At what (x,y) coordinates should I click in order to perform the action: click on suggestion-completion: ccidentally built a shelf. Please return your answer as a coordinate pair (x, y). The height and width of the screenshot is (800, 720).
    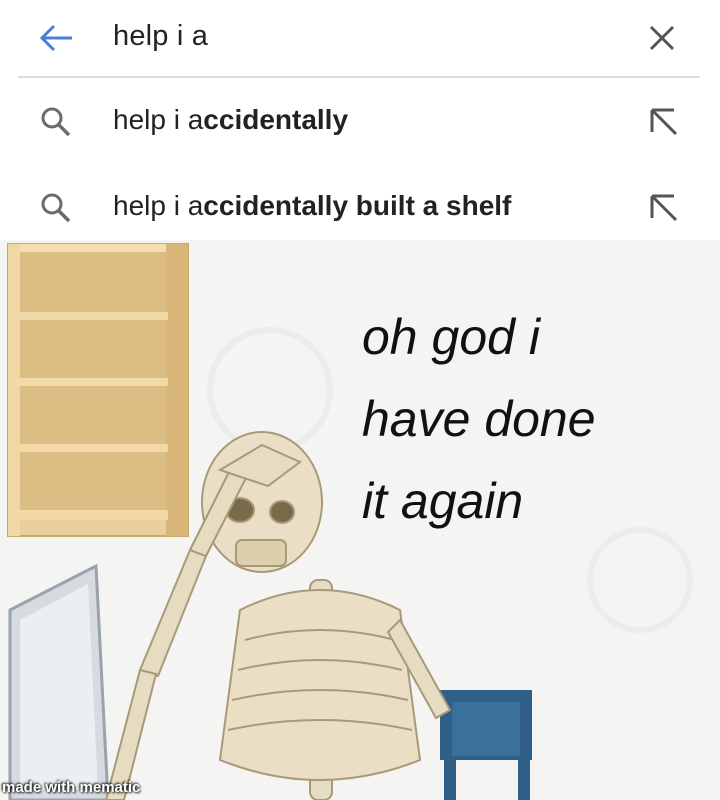
    Looking at the image, I should click on (357, 205).